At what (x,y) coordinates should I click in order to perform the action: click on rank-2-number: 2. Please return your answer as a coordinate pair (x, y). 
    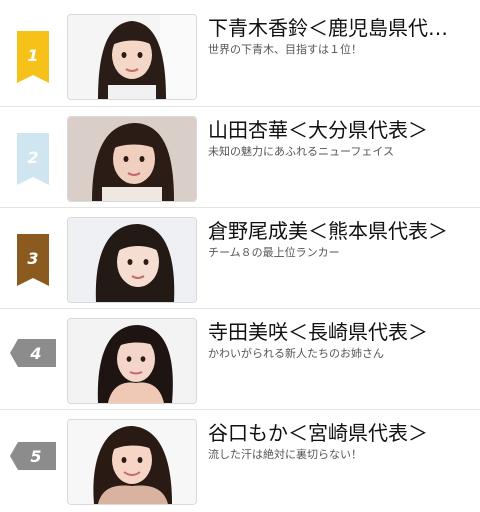
    Looking at the image, I should click on (32, 157).